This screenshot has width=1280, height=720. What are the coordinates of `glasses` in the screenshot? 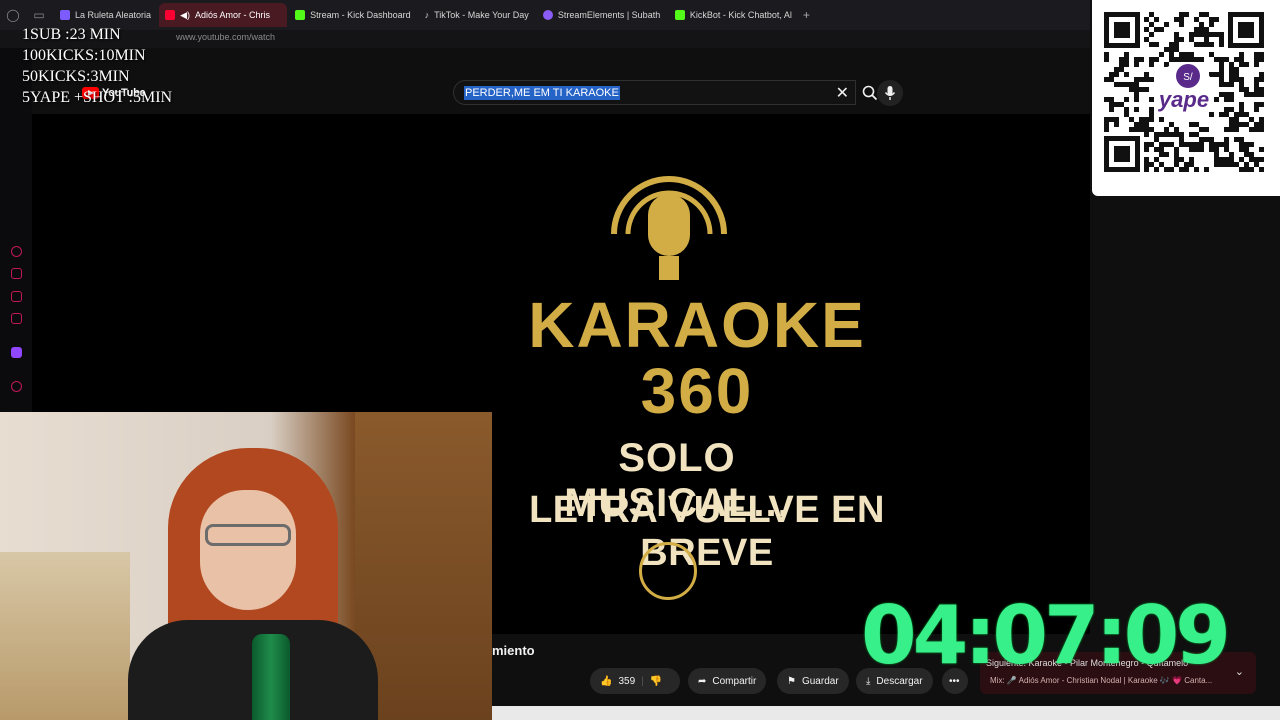 It's located at (248, 535).